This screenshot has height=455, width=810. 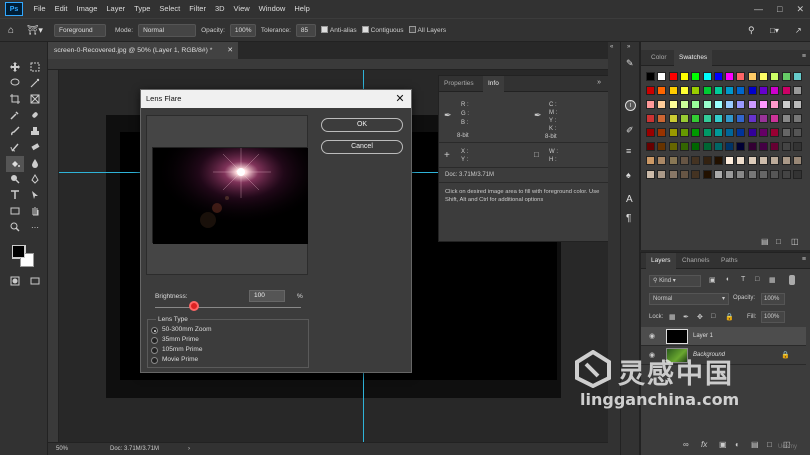 I want to click on antialias-checkbox: Anti-alias, so click(x=338, y=30).